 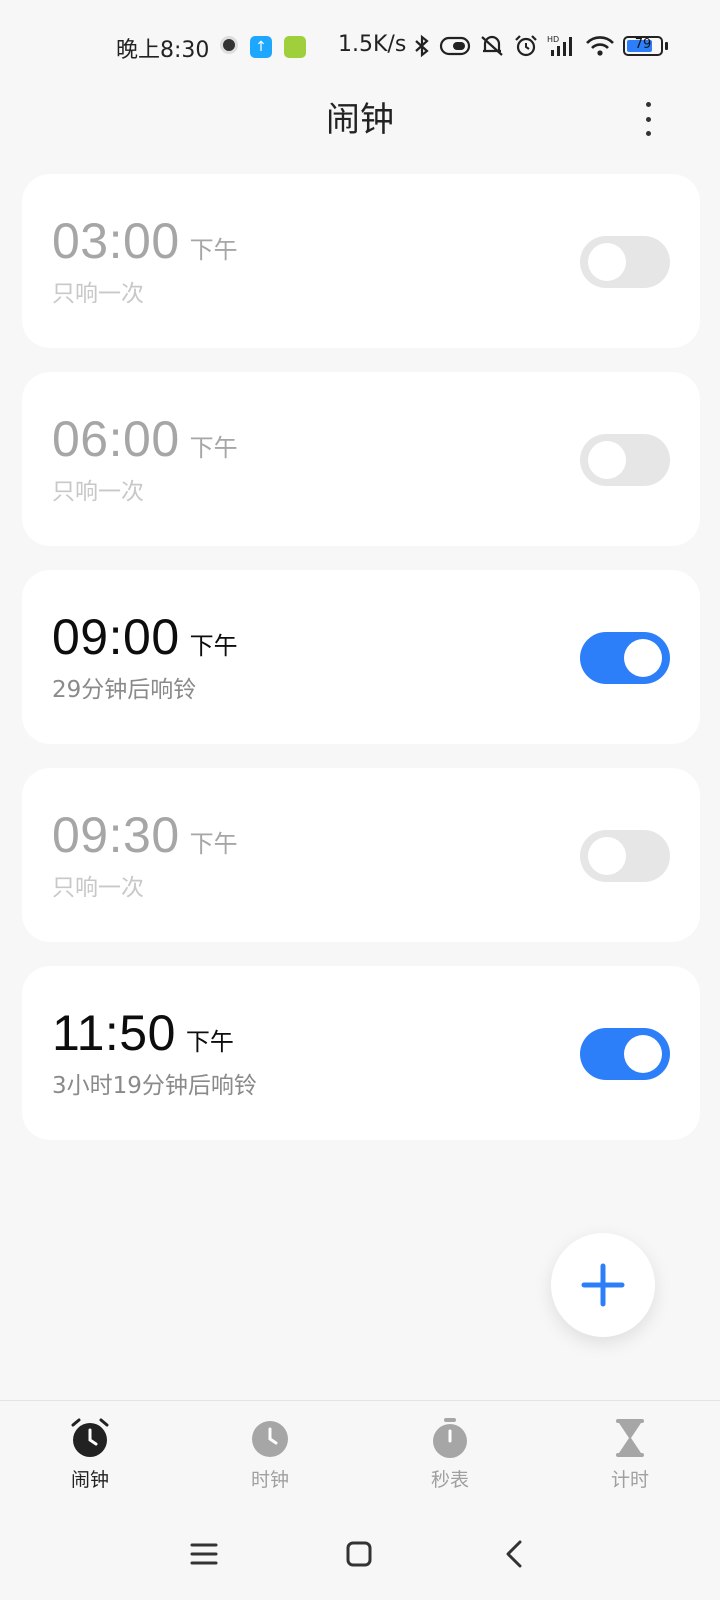 I want to click on svg-text: HD, so click(x=553, y=39).